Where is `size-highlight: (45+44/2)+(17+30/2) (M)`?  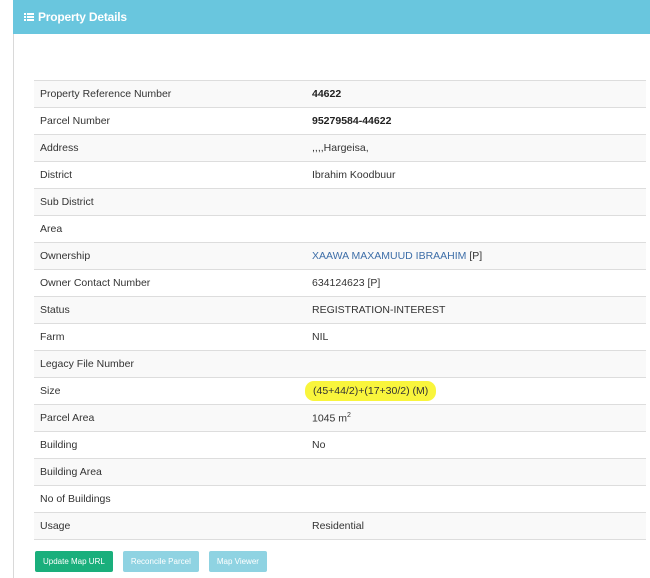
size-highlight: (45+44/2)+(17+30/2) (M) is located at coordinates (371, 391).